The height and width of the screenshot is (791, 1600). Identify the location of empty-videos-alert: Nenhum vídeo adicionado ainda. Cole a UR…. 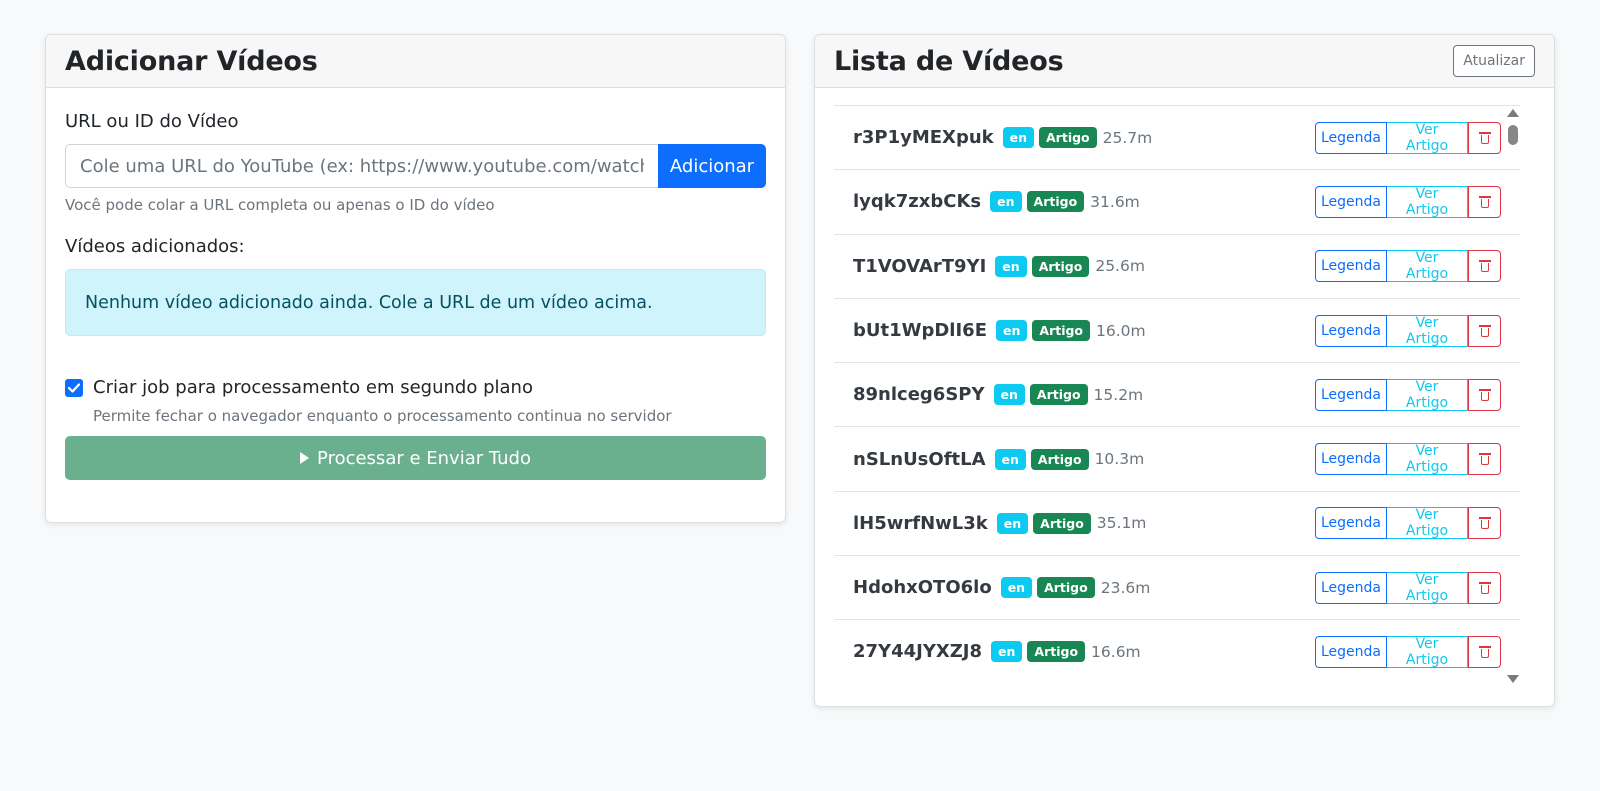
(415, 302).